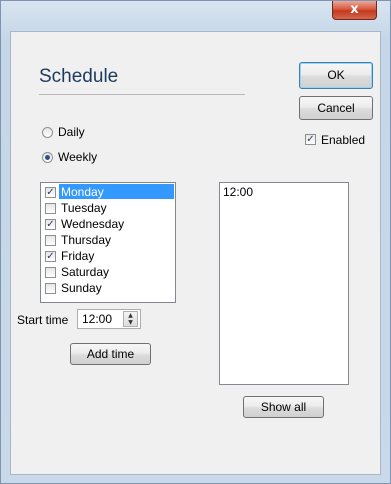 This screenshot has height=484, width=391. I want to click on weekly-radio, so click(47, 157).